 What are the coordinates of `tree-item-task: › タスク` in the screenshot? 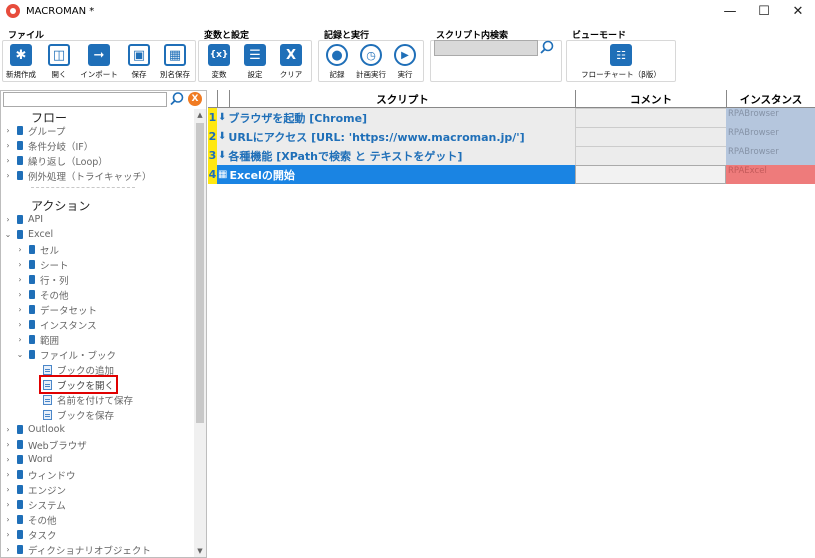 It's located at (30, 534).